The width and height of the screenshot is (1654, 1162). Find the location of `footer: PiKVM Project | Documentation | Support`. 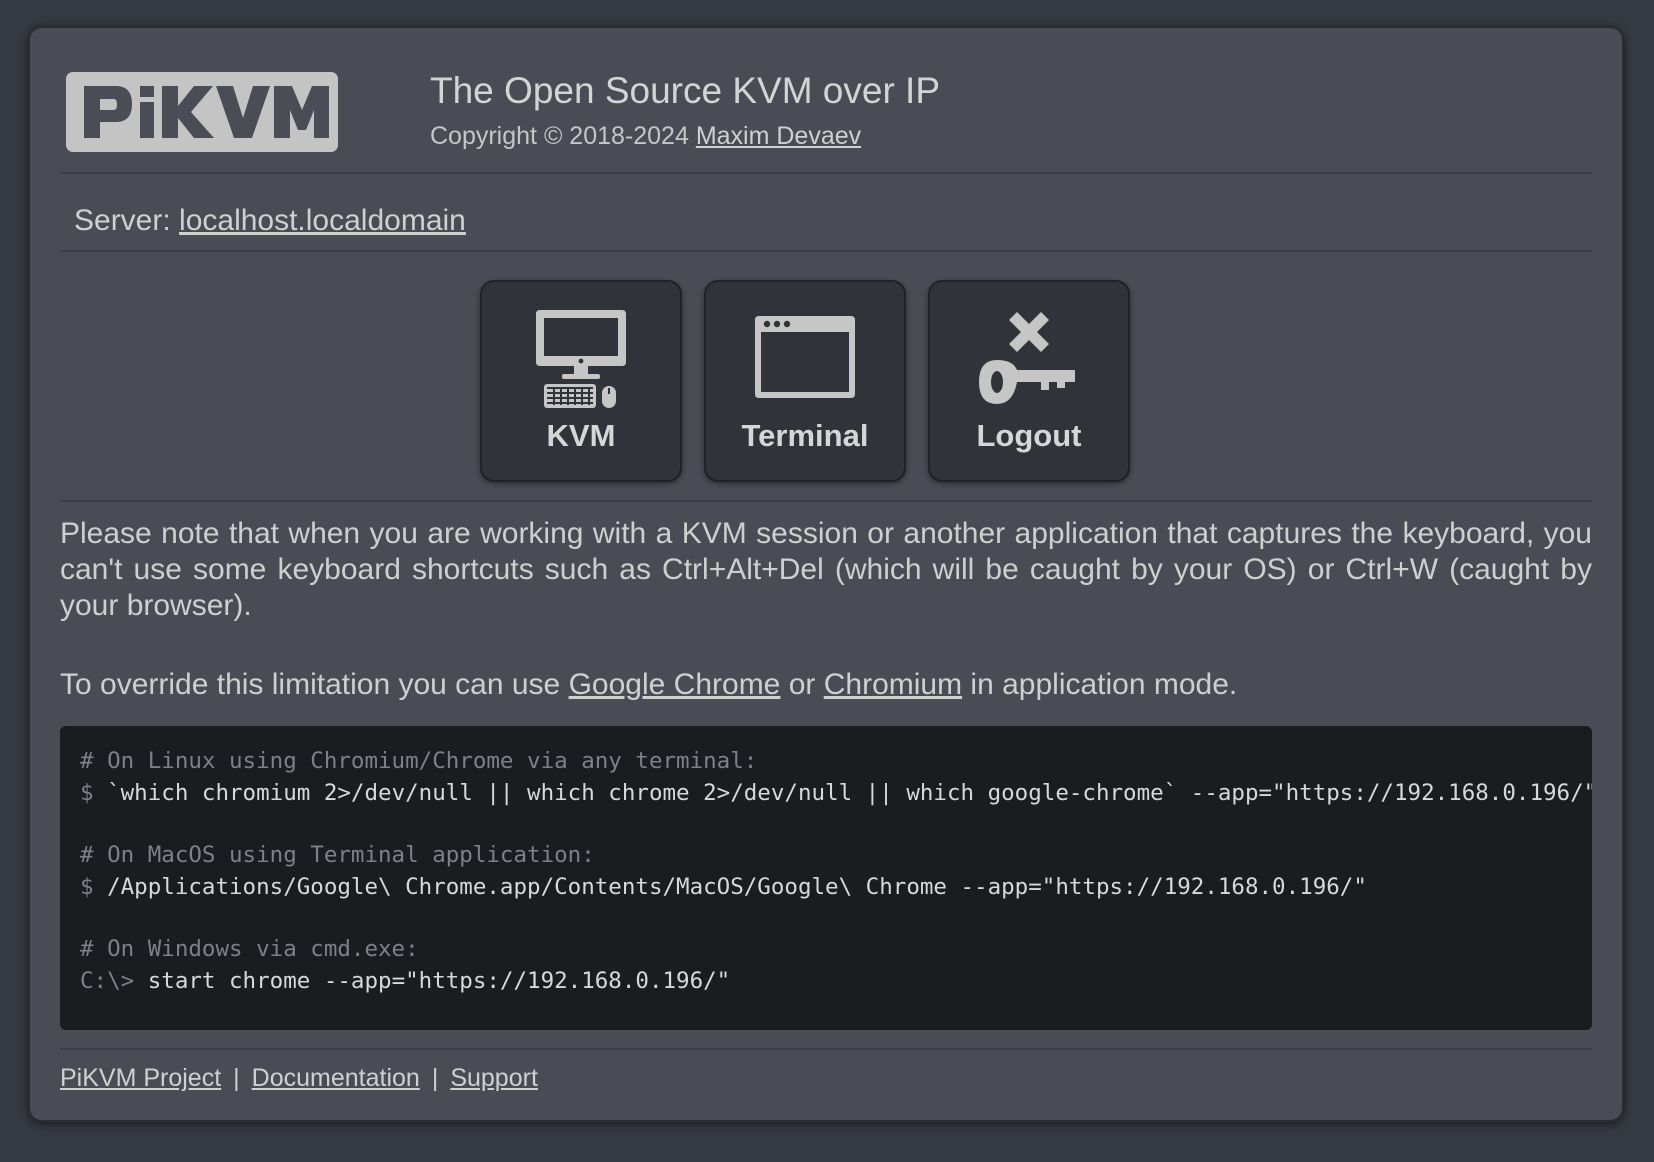

footer: PiKVM Project | Documentation | Support is located at coordinates (299, 1078).